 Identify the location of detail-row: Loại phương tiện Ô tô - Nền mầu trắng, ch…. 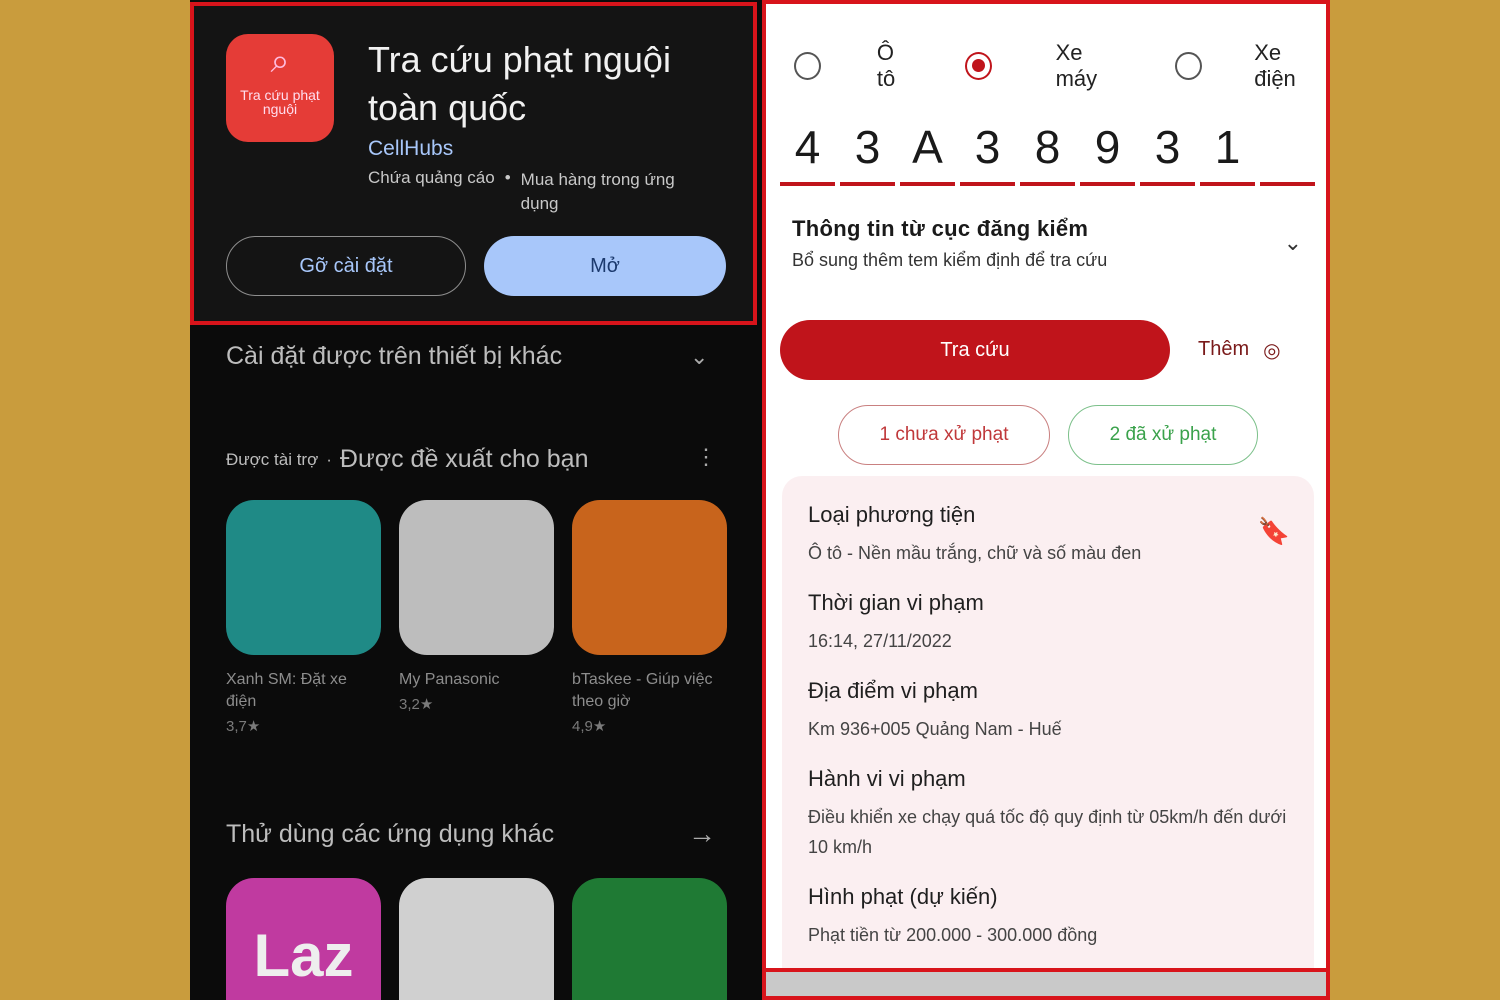
(1048, 535).